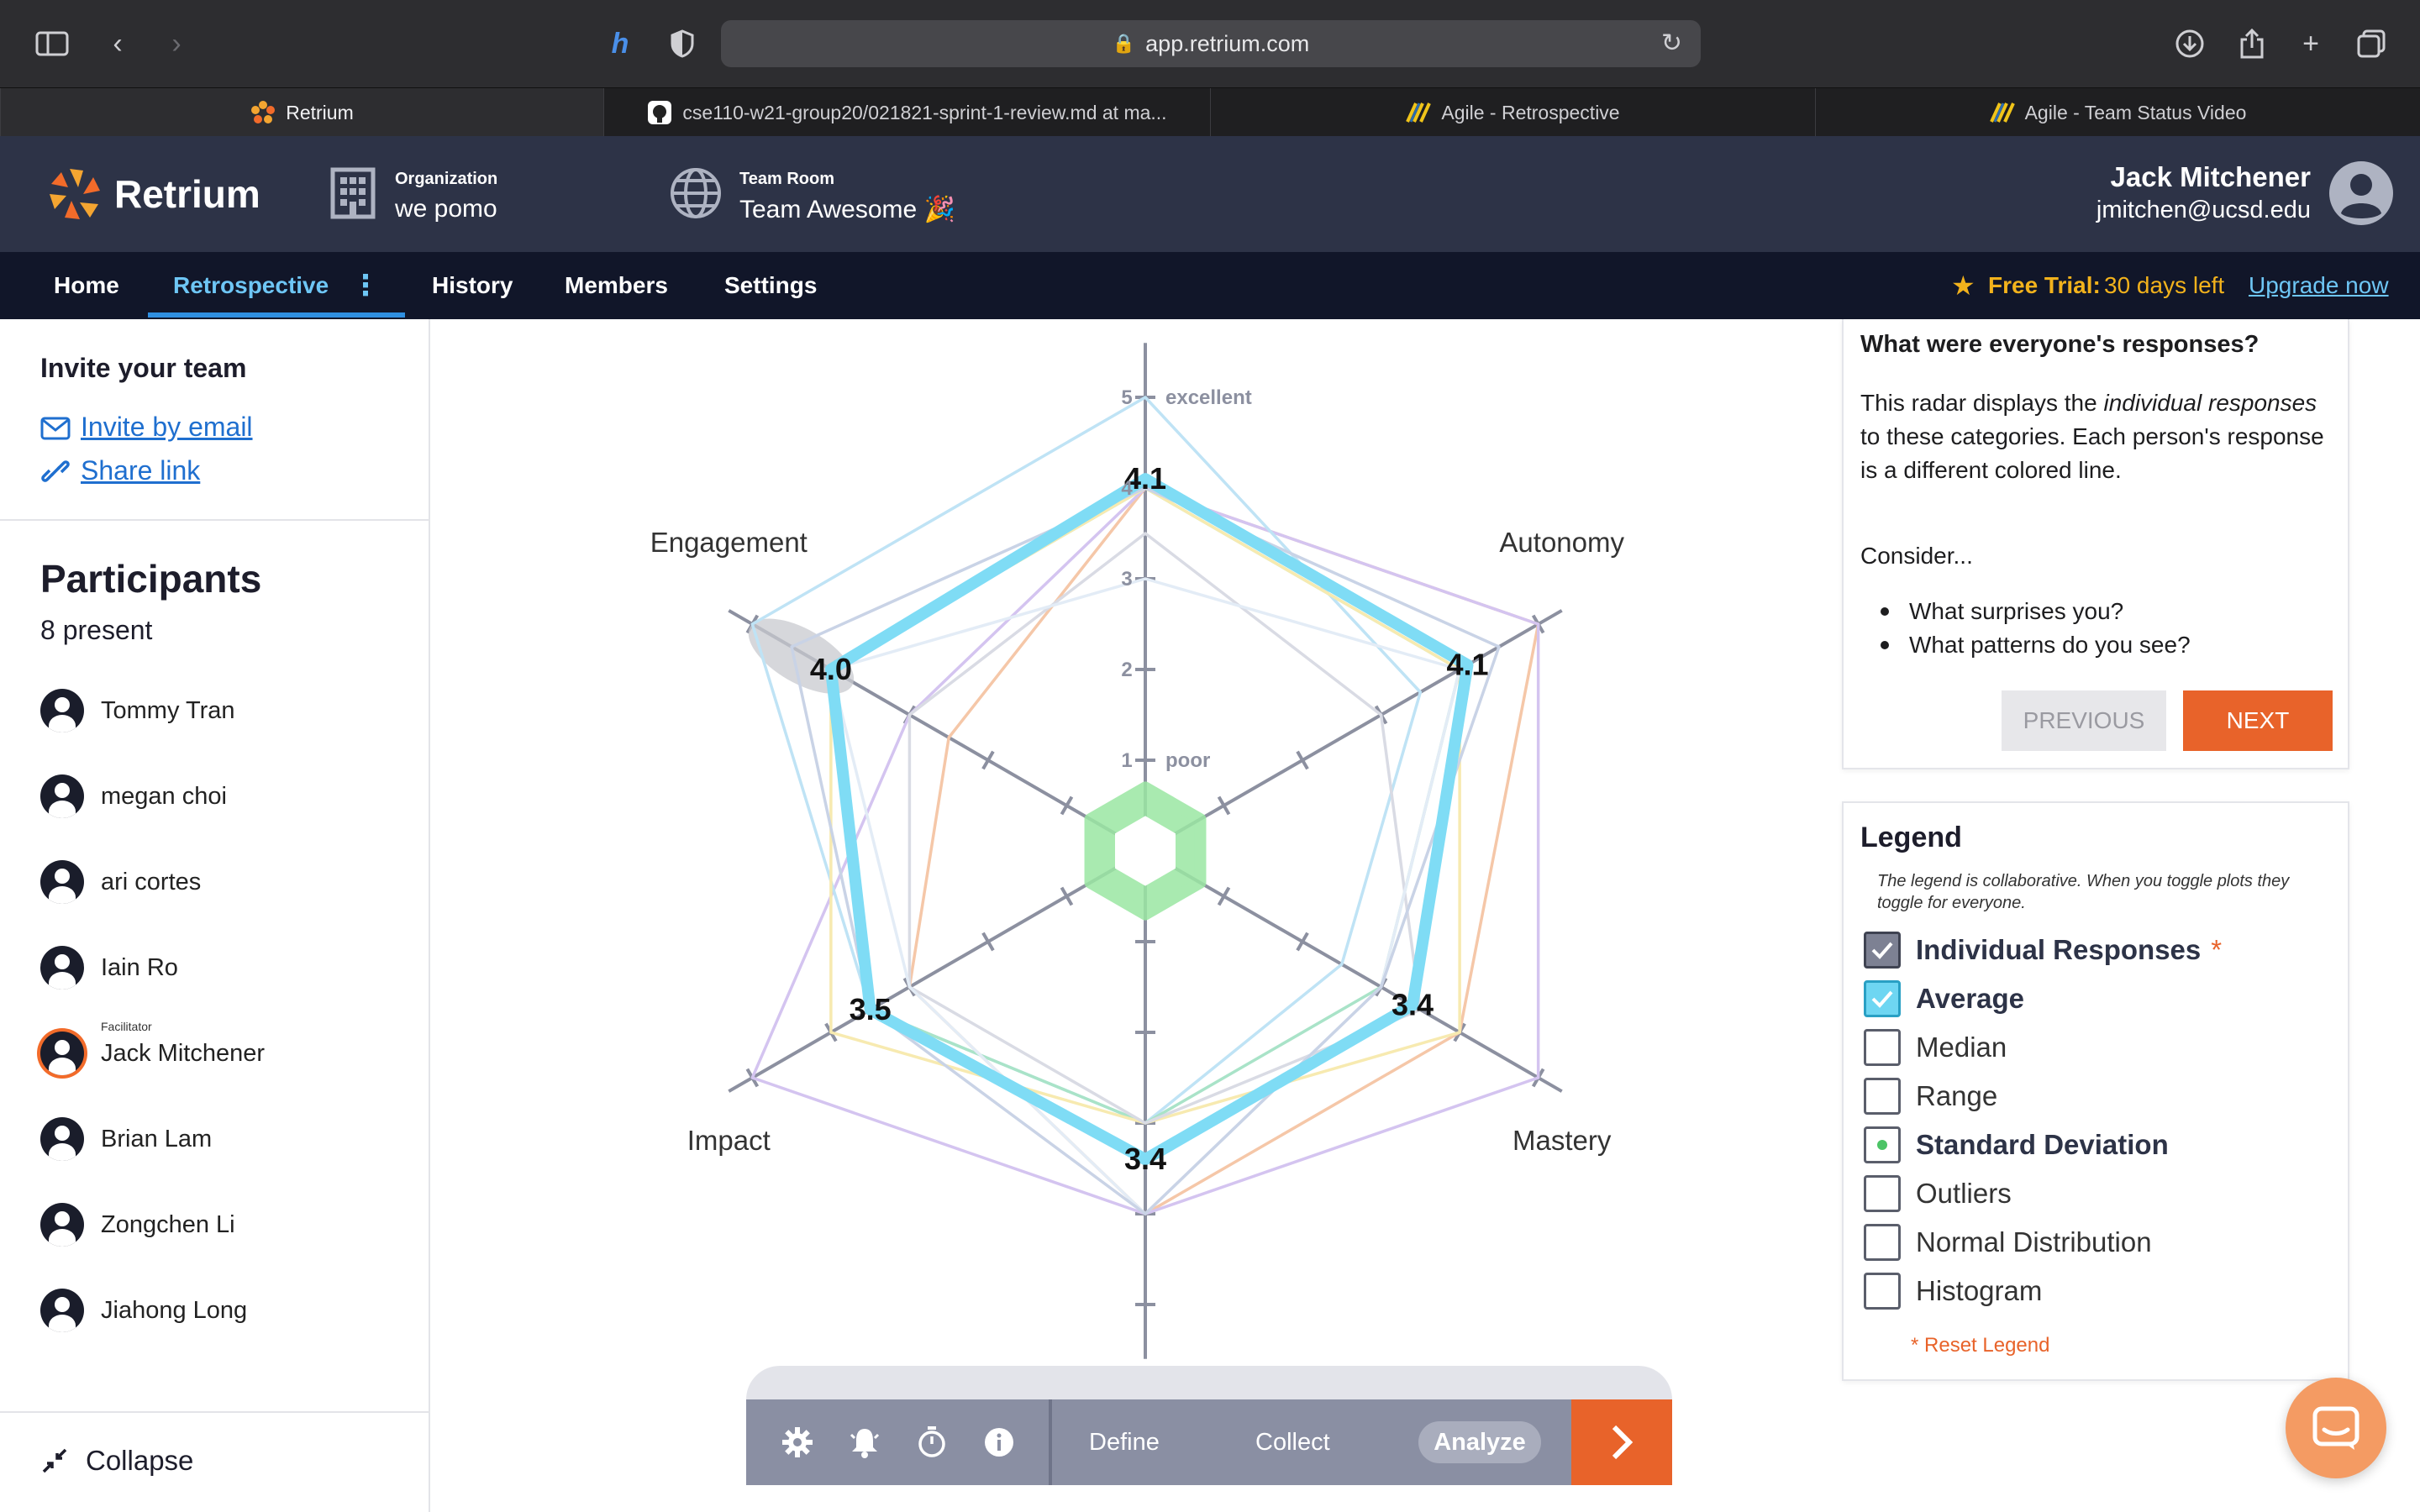  What do you see at coordinates (729, 1140) in the screenshot?
I see `radar-category-label: Impact` at bounding box center [729, 1140].